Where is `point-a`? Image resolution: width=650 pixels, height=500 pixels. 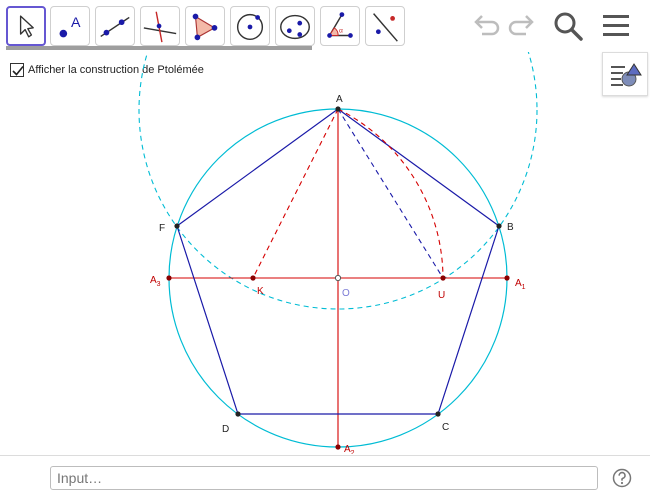
point-a is located at coordinates (338, 109).